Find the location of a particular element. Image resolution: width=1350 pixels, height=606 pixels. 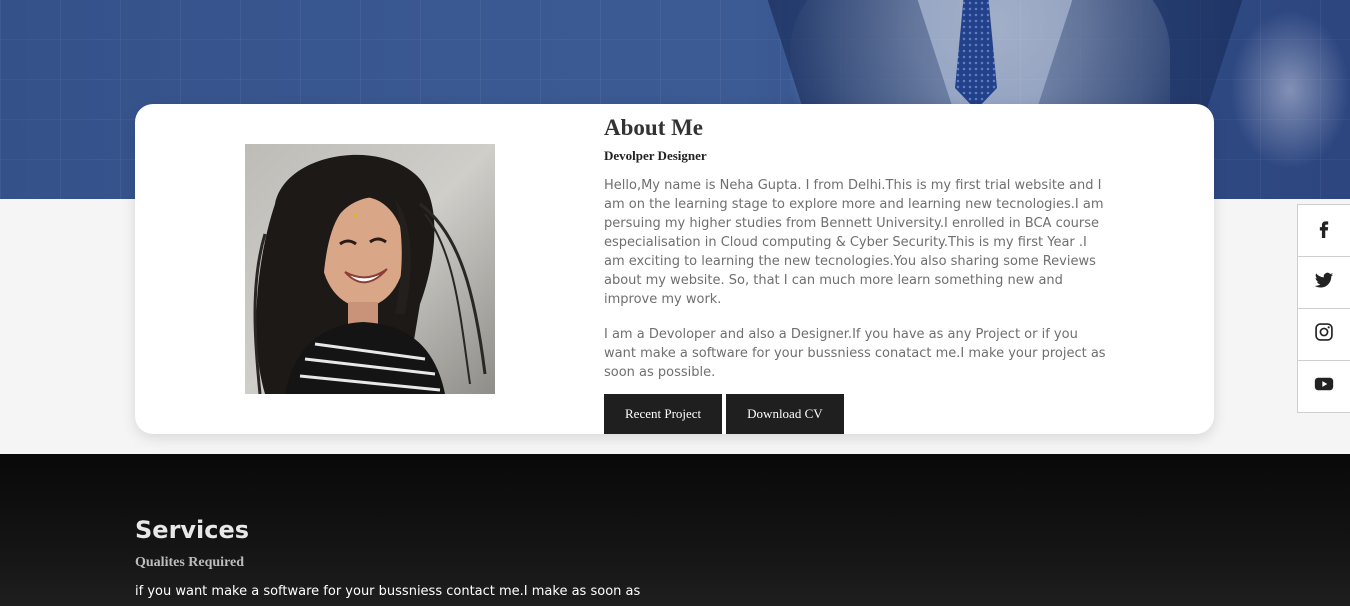

youtube-link is located at coordinates (1324, 386).